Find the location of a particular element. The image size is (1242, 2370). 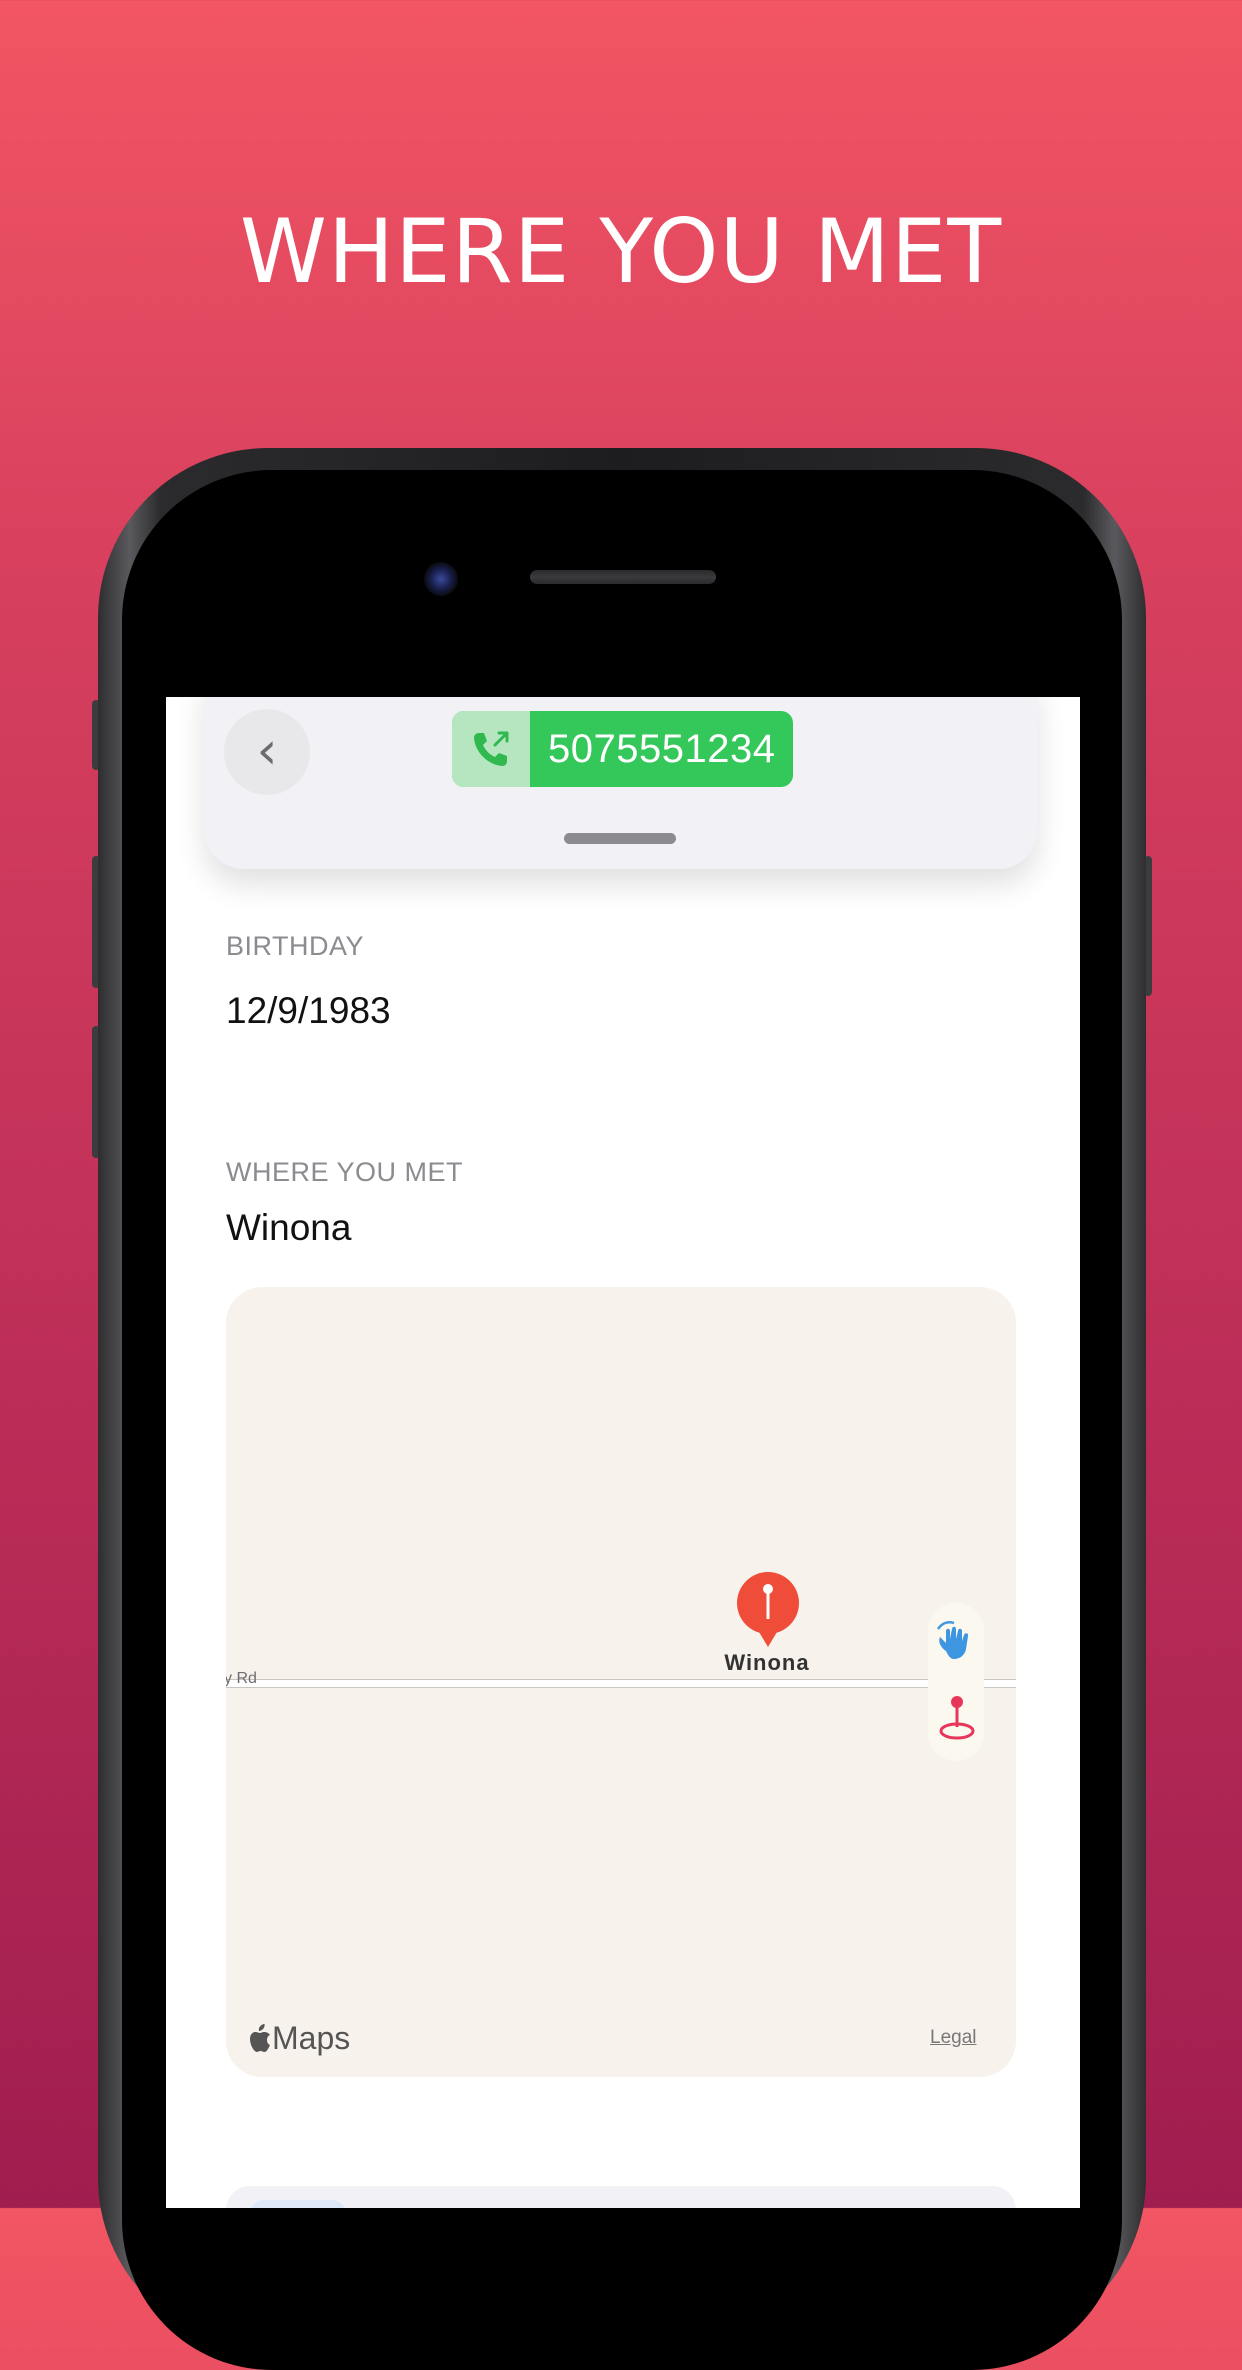

sheet-grabber is located at coordinates (620, 838).